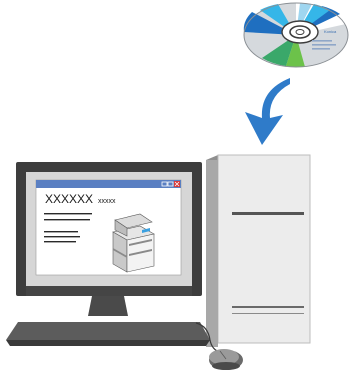 This screenshot has height=380, width=355. I want to click on monitor-base, so click(108, 331).